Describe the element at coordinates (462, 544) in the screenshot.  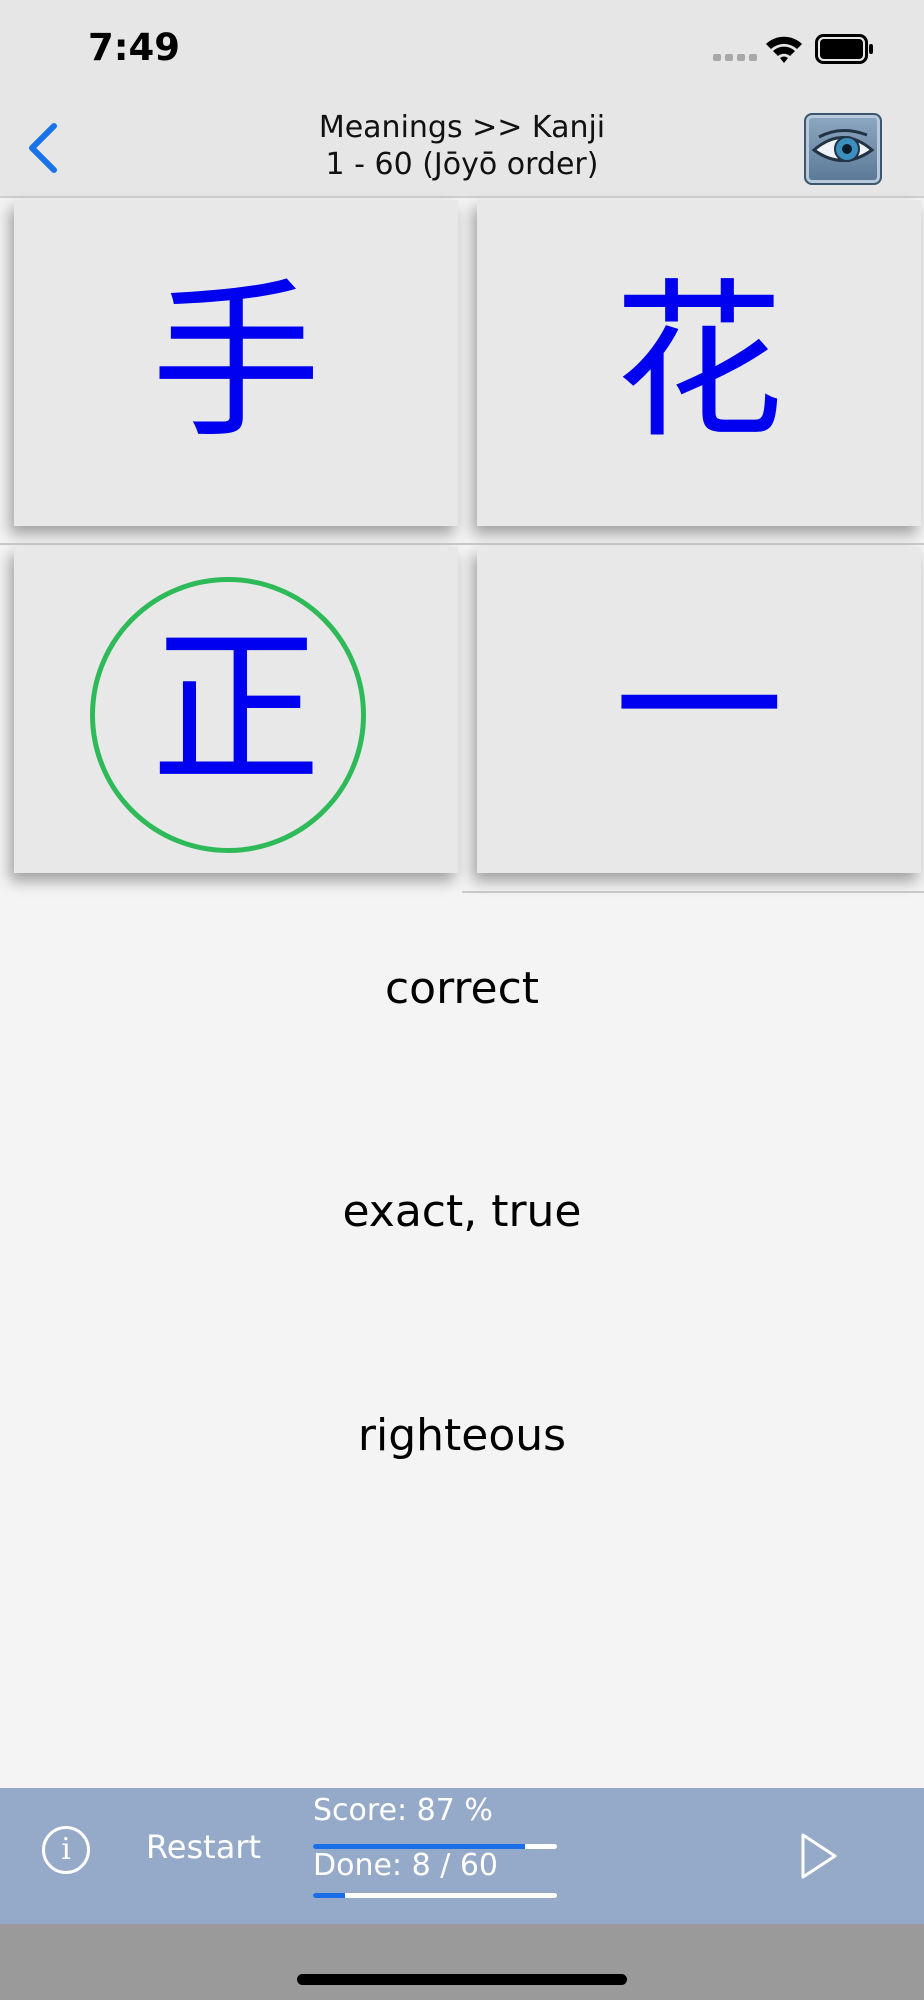
I see `row-divider` at that location.